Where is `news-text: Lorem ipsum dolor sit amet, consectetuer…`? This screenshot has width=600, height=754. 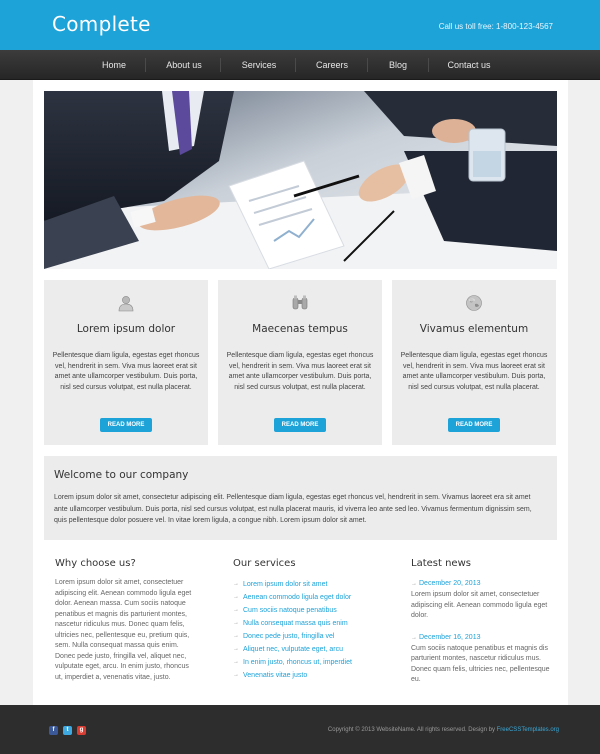
news-text: Lorem ipsum dolor sit amet, consectetuer… is located at coordinates (479, 605).